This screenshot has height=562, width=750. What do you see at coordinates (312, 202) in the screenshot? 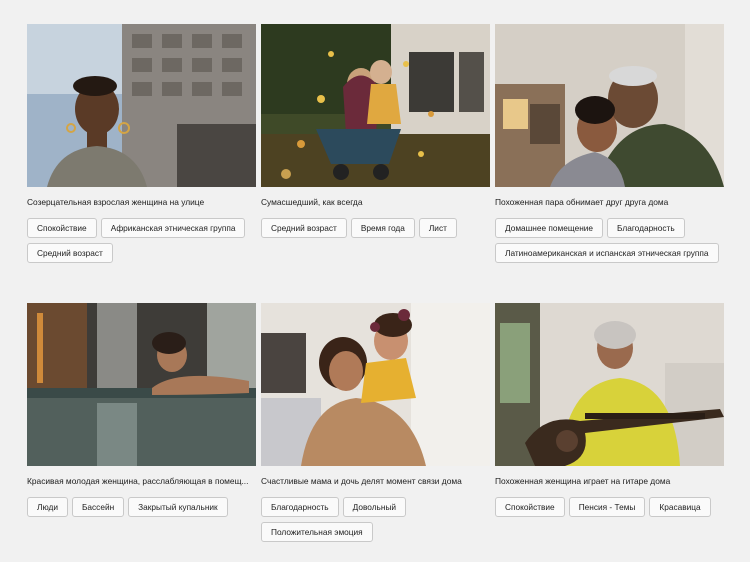
I see `image-caption: Сумасшедший, как всегда` at bounding box center [312, 202].